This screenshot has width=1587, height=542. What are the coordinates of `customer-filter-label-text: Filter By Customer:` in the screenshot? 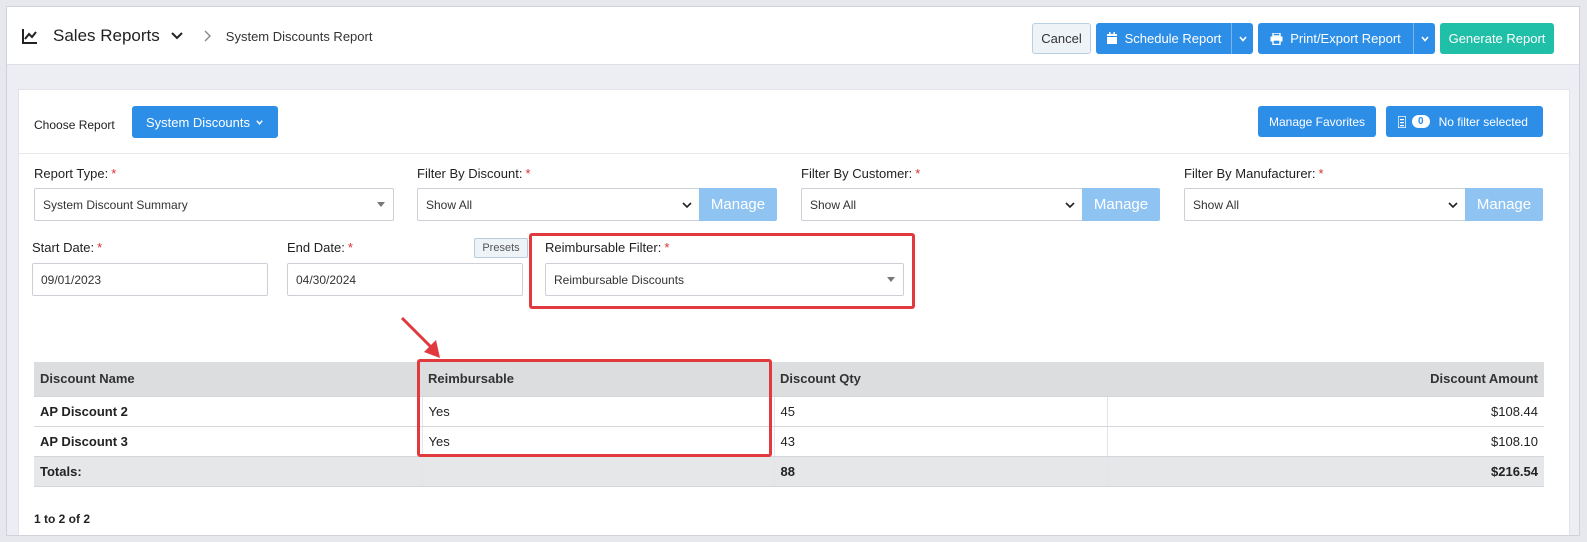 It's located at (857, 173).